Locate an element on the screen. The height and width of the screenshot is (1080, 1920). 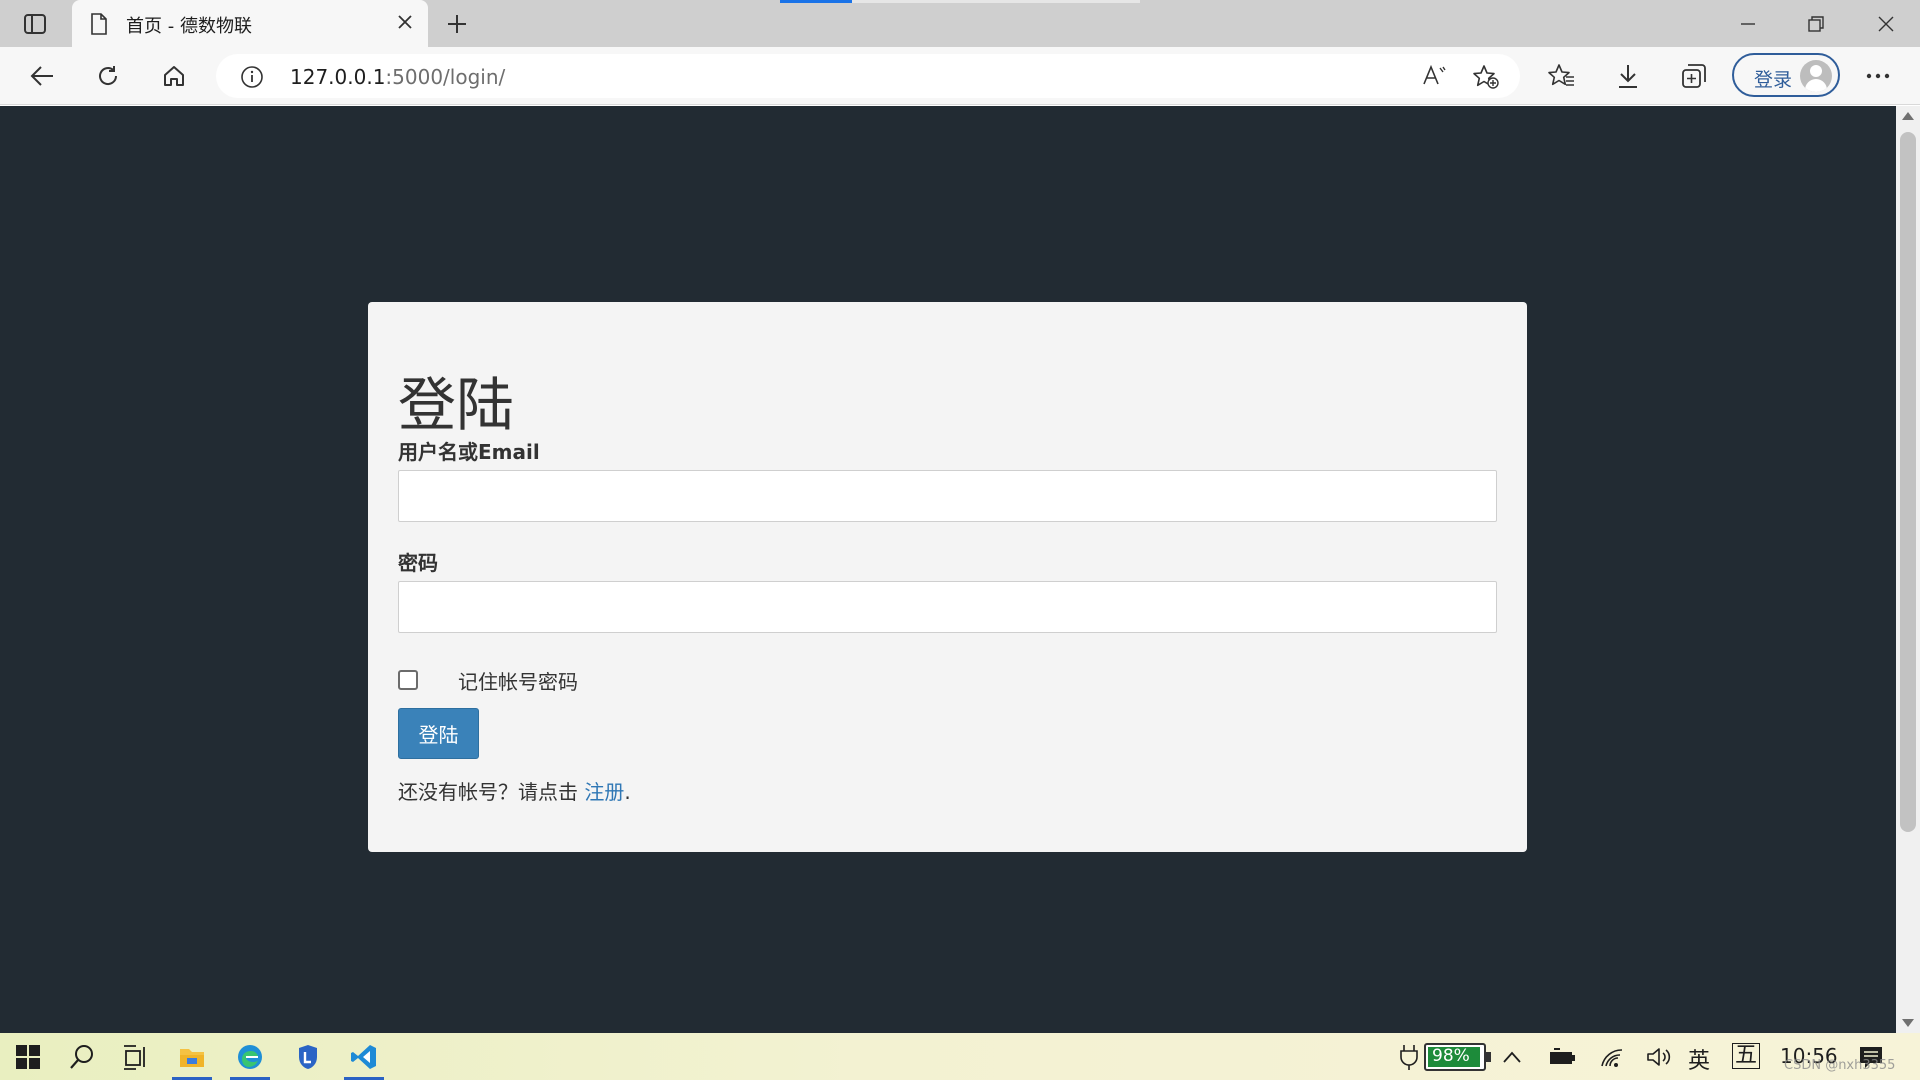
edge-browser-icon is located at coordinates (250, 1056).